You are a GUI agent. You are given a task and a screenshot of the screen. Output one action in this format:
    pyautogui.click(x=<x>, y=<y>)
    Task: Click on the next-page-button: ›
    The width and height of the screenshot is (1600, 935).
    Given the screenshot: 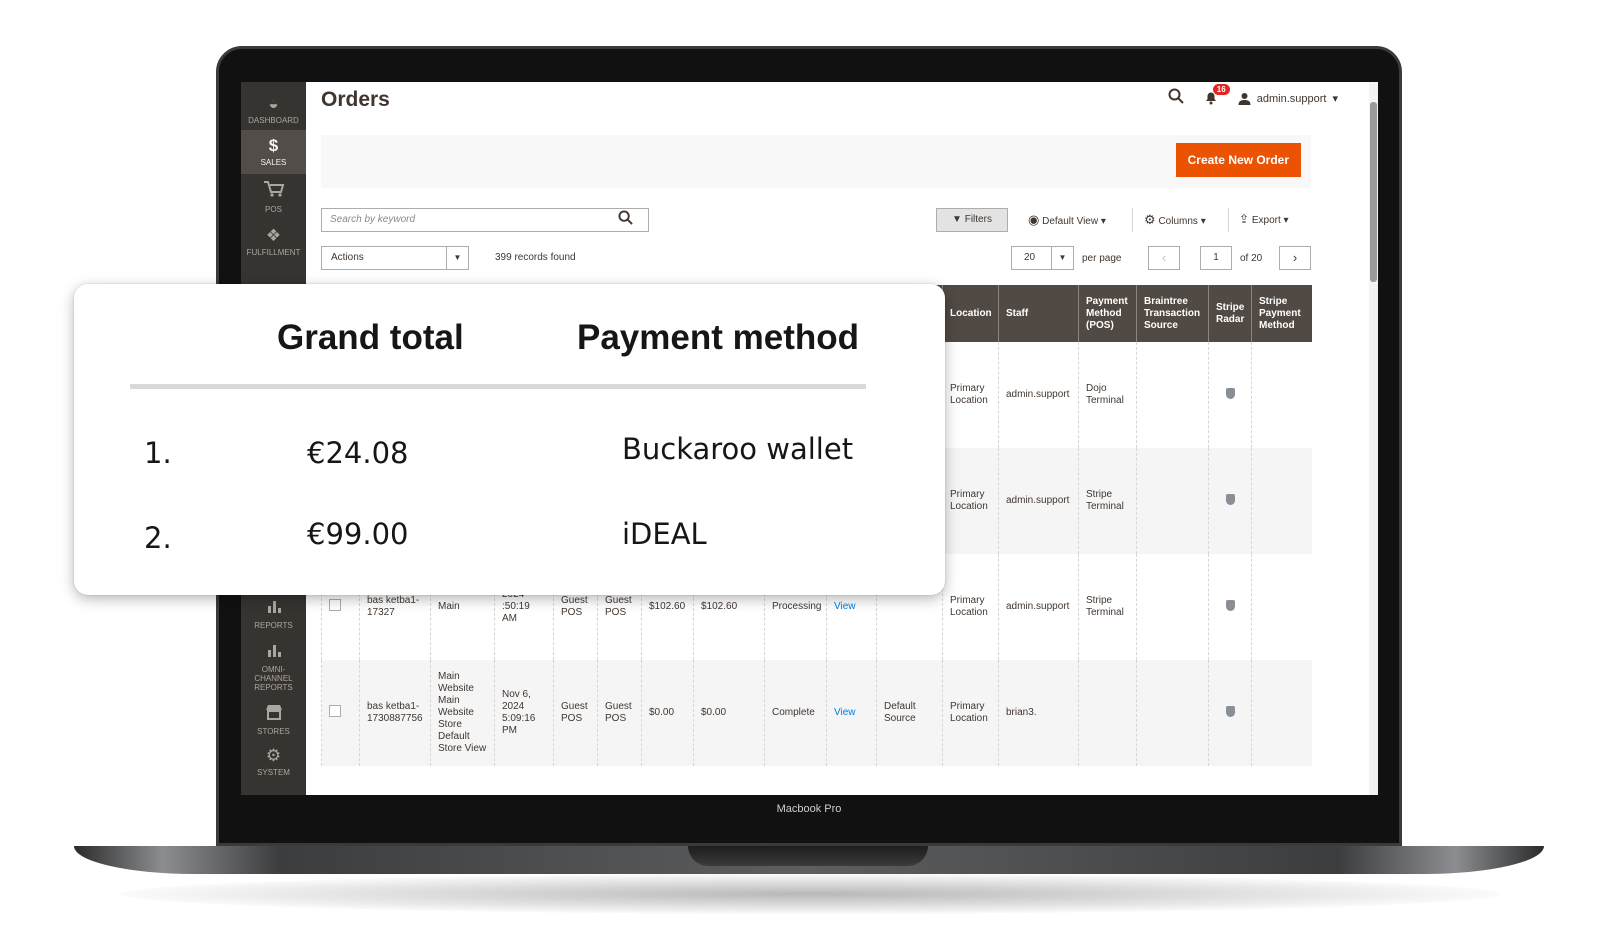 What is the action you would take?
    pyautogui.click(x=1295, y=258)
    